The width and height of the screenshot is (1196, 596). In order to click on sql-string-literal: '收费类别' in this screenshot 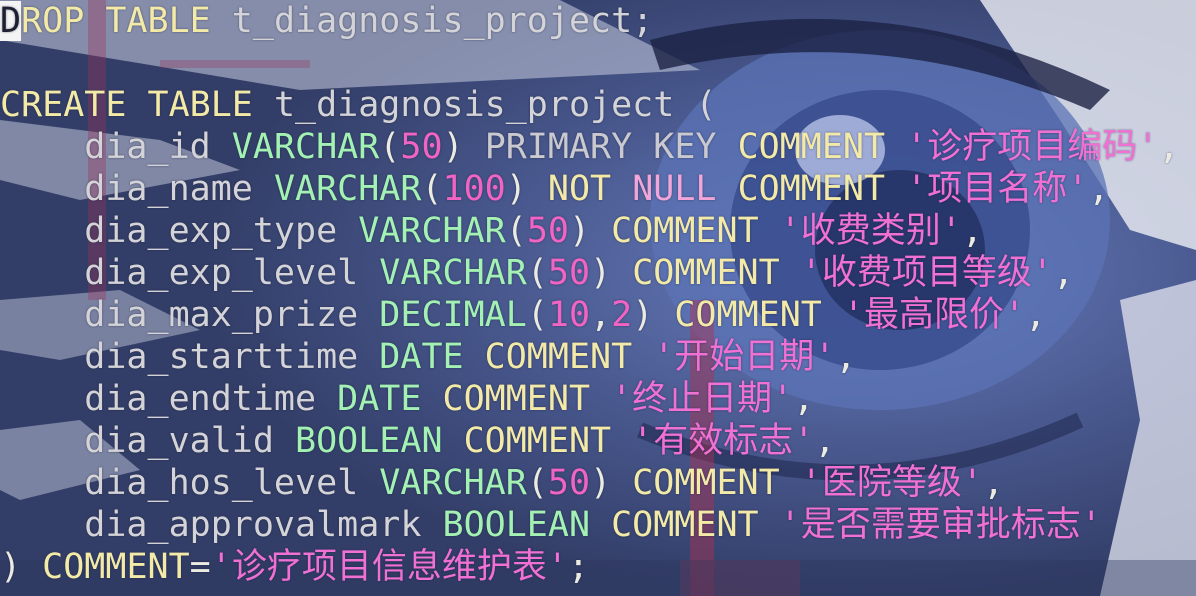, I will do `click(870, 231)`.